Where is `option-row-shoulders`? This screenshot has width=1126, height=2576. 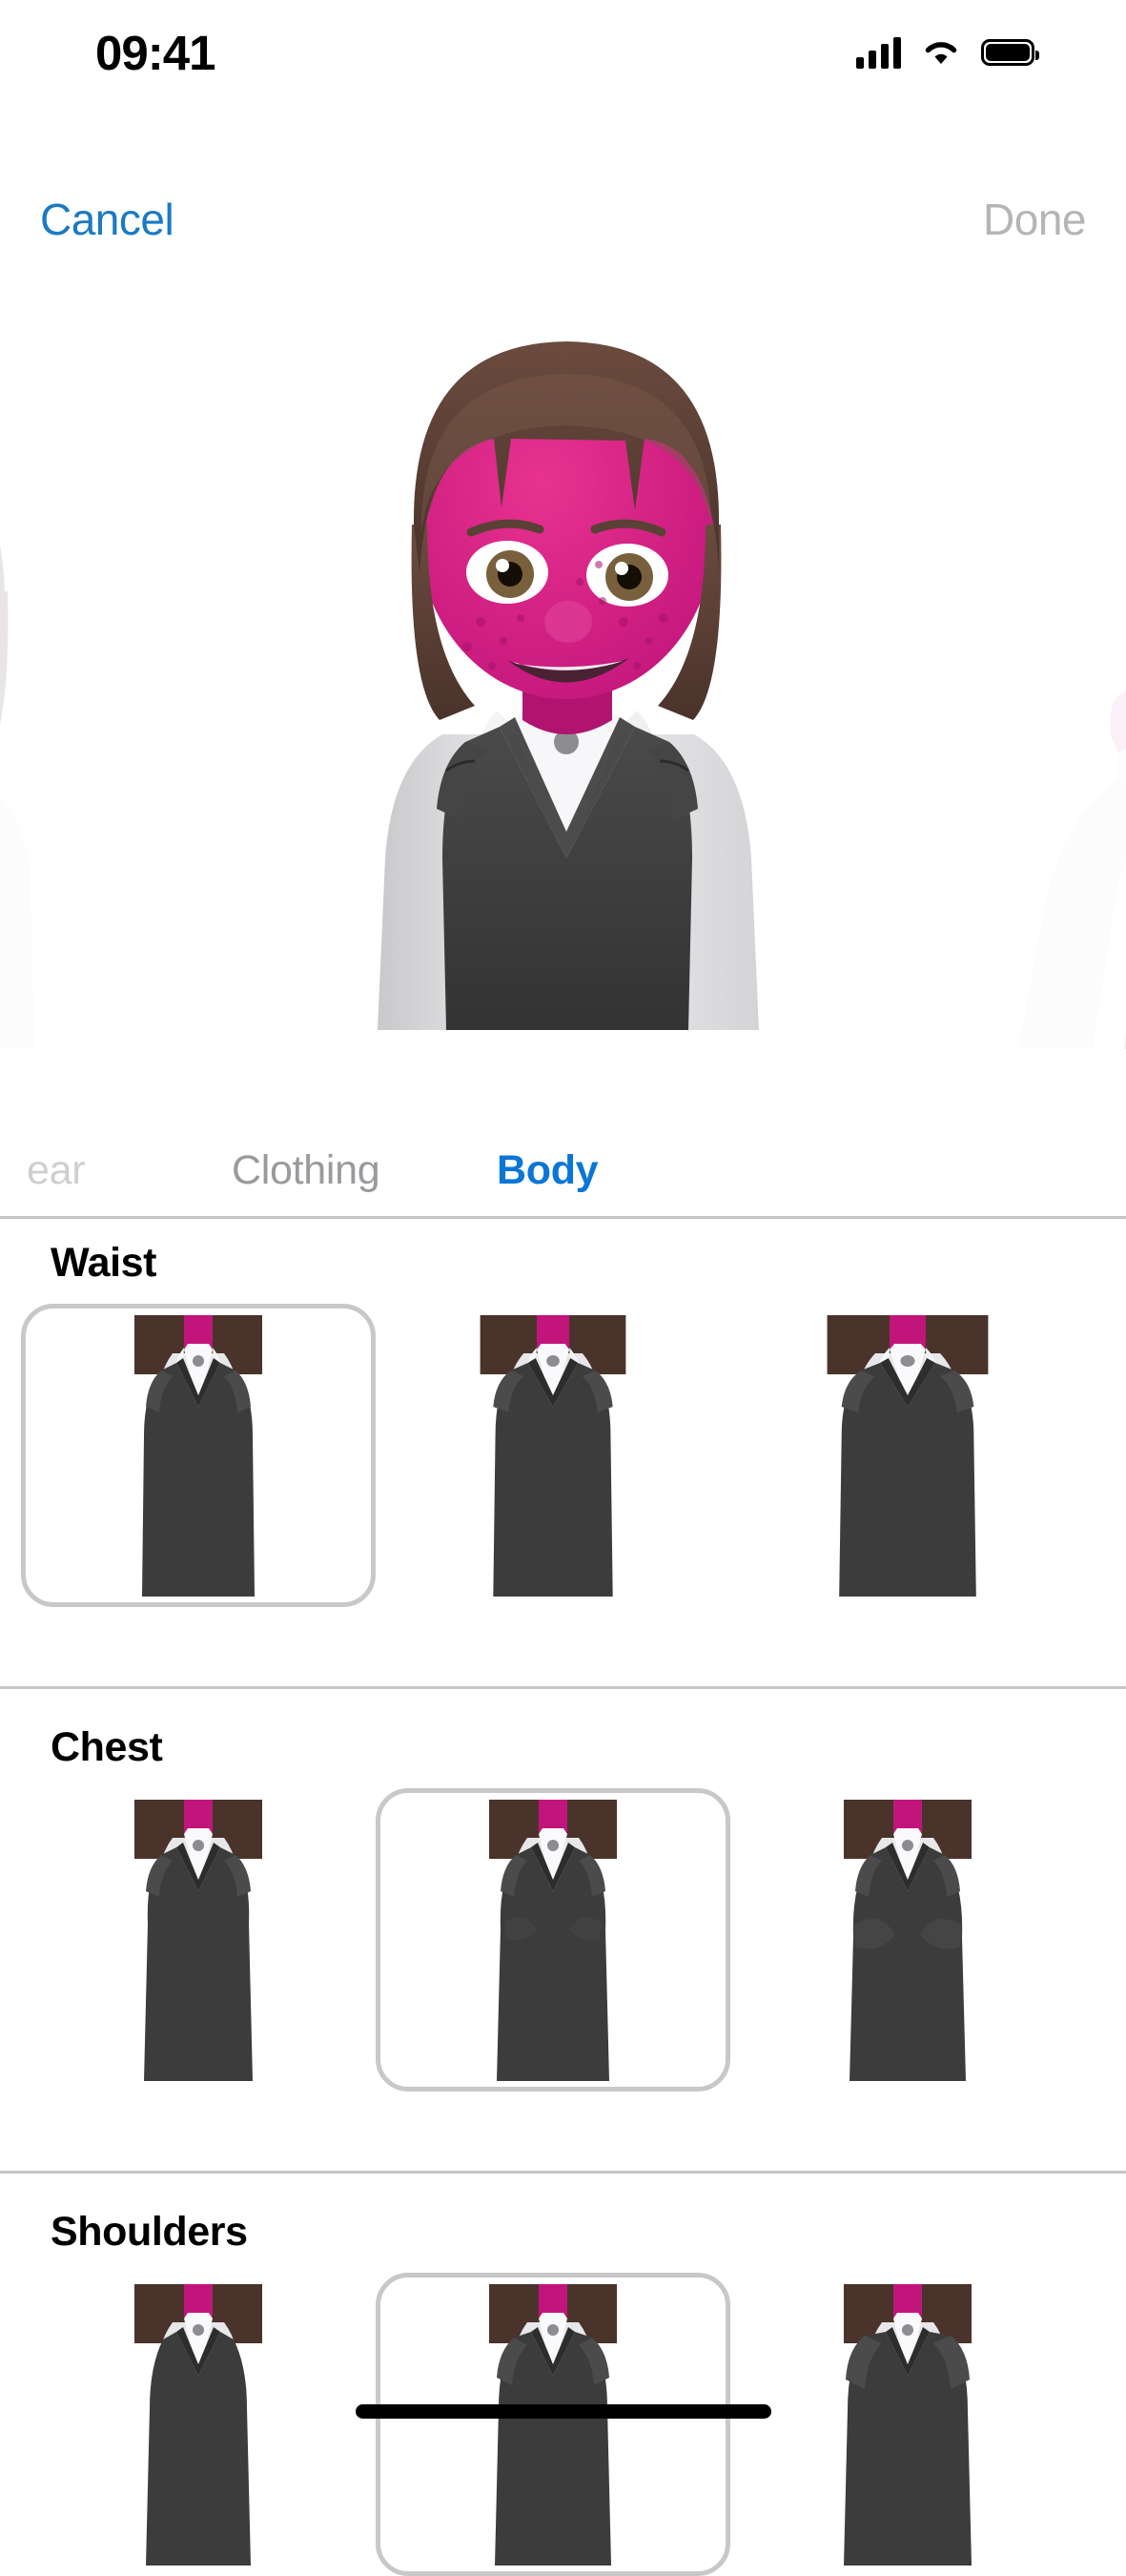
option-row-shoulders is located at coordinates (563, 2424).